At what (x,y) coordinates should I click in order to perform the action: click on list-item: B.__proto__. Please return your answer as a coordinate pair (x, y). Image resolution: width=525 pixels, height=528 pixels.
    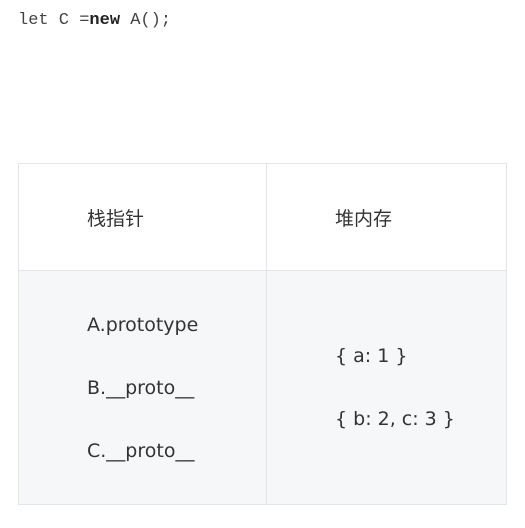
    Looking at the image, I should click on (141, 387).